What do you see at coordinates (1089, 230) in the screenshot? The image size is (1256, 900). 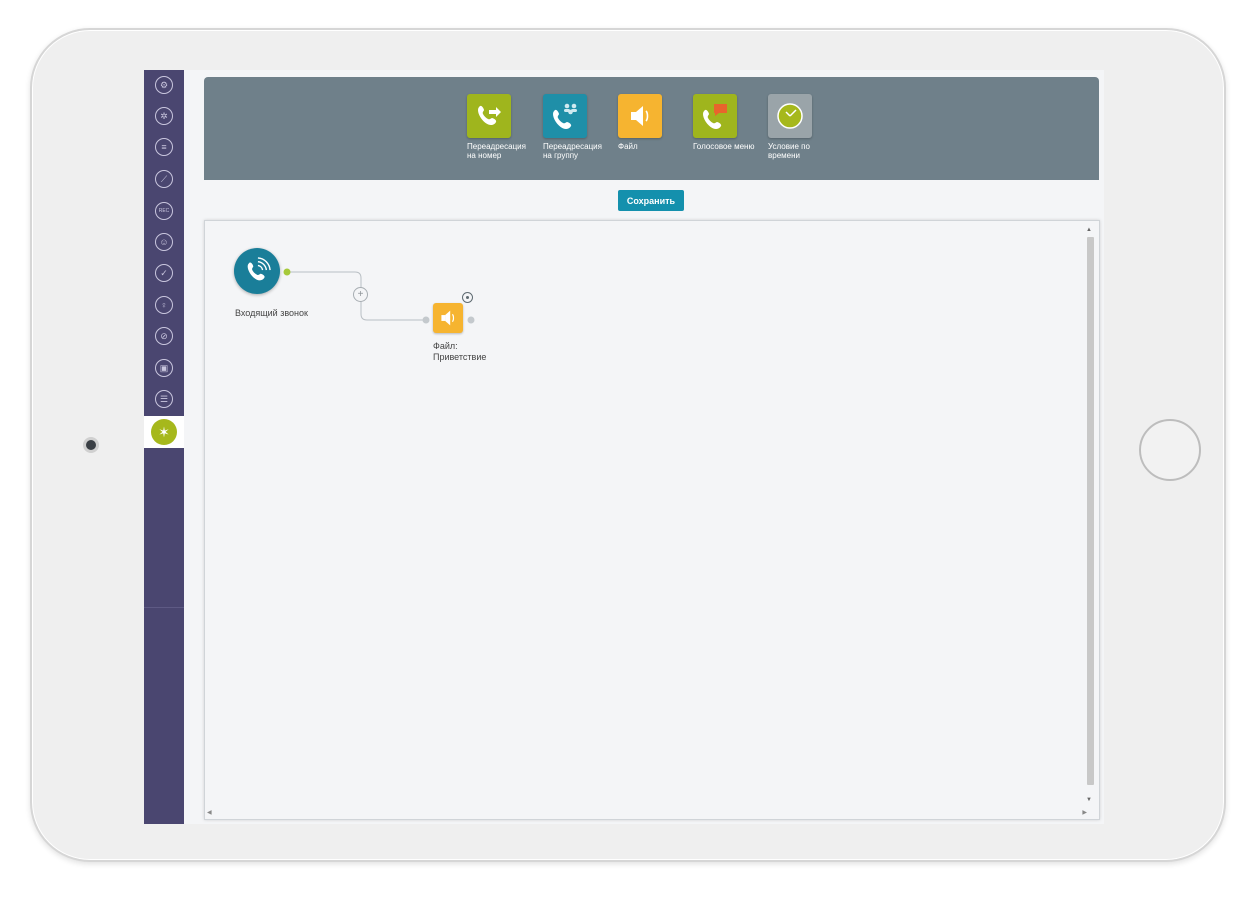 I see `scroll-up-icon: ▲` at bounding box center [1089, 230].